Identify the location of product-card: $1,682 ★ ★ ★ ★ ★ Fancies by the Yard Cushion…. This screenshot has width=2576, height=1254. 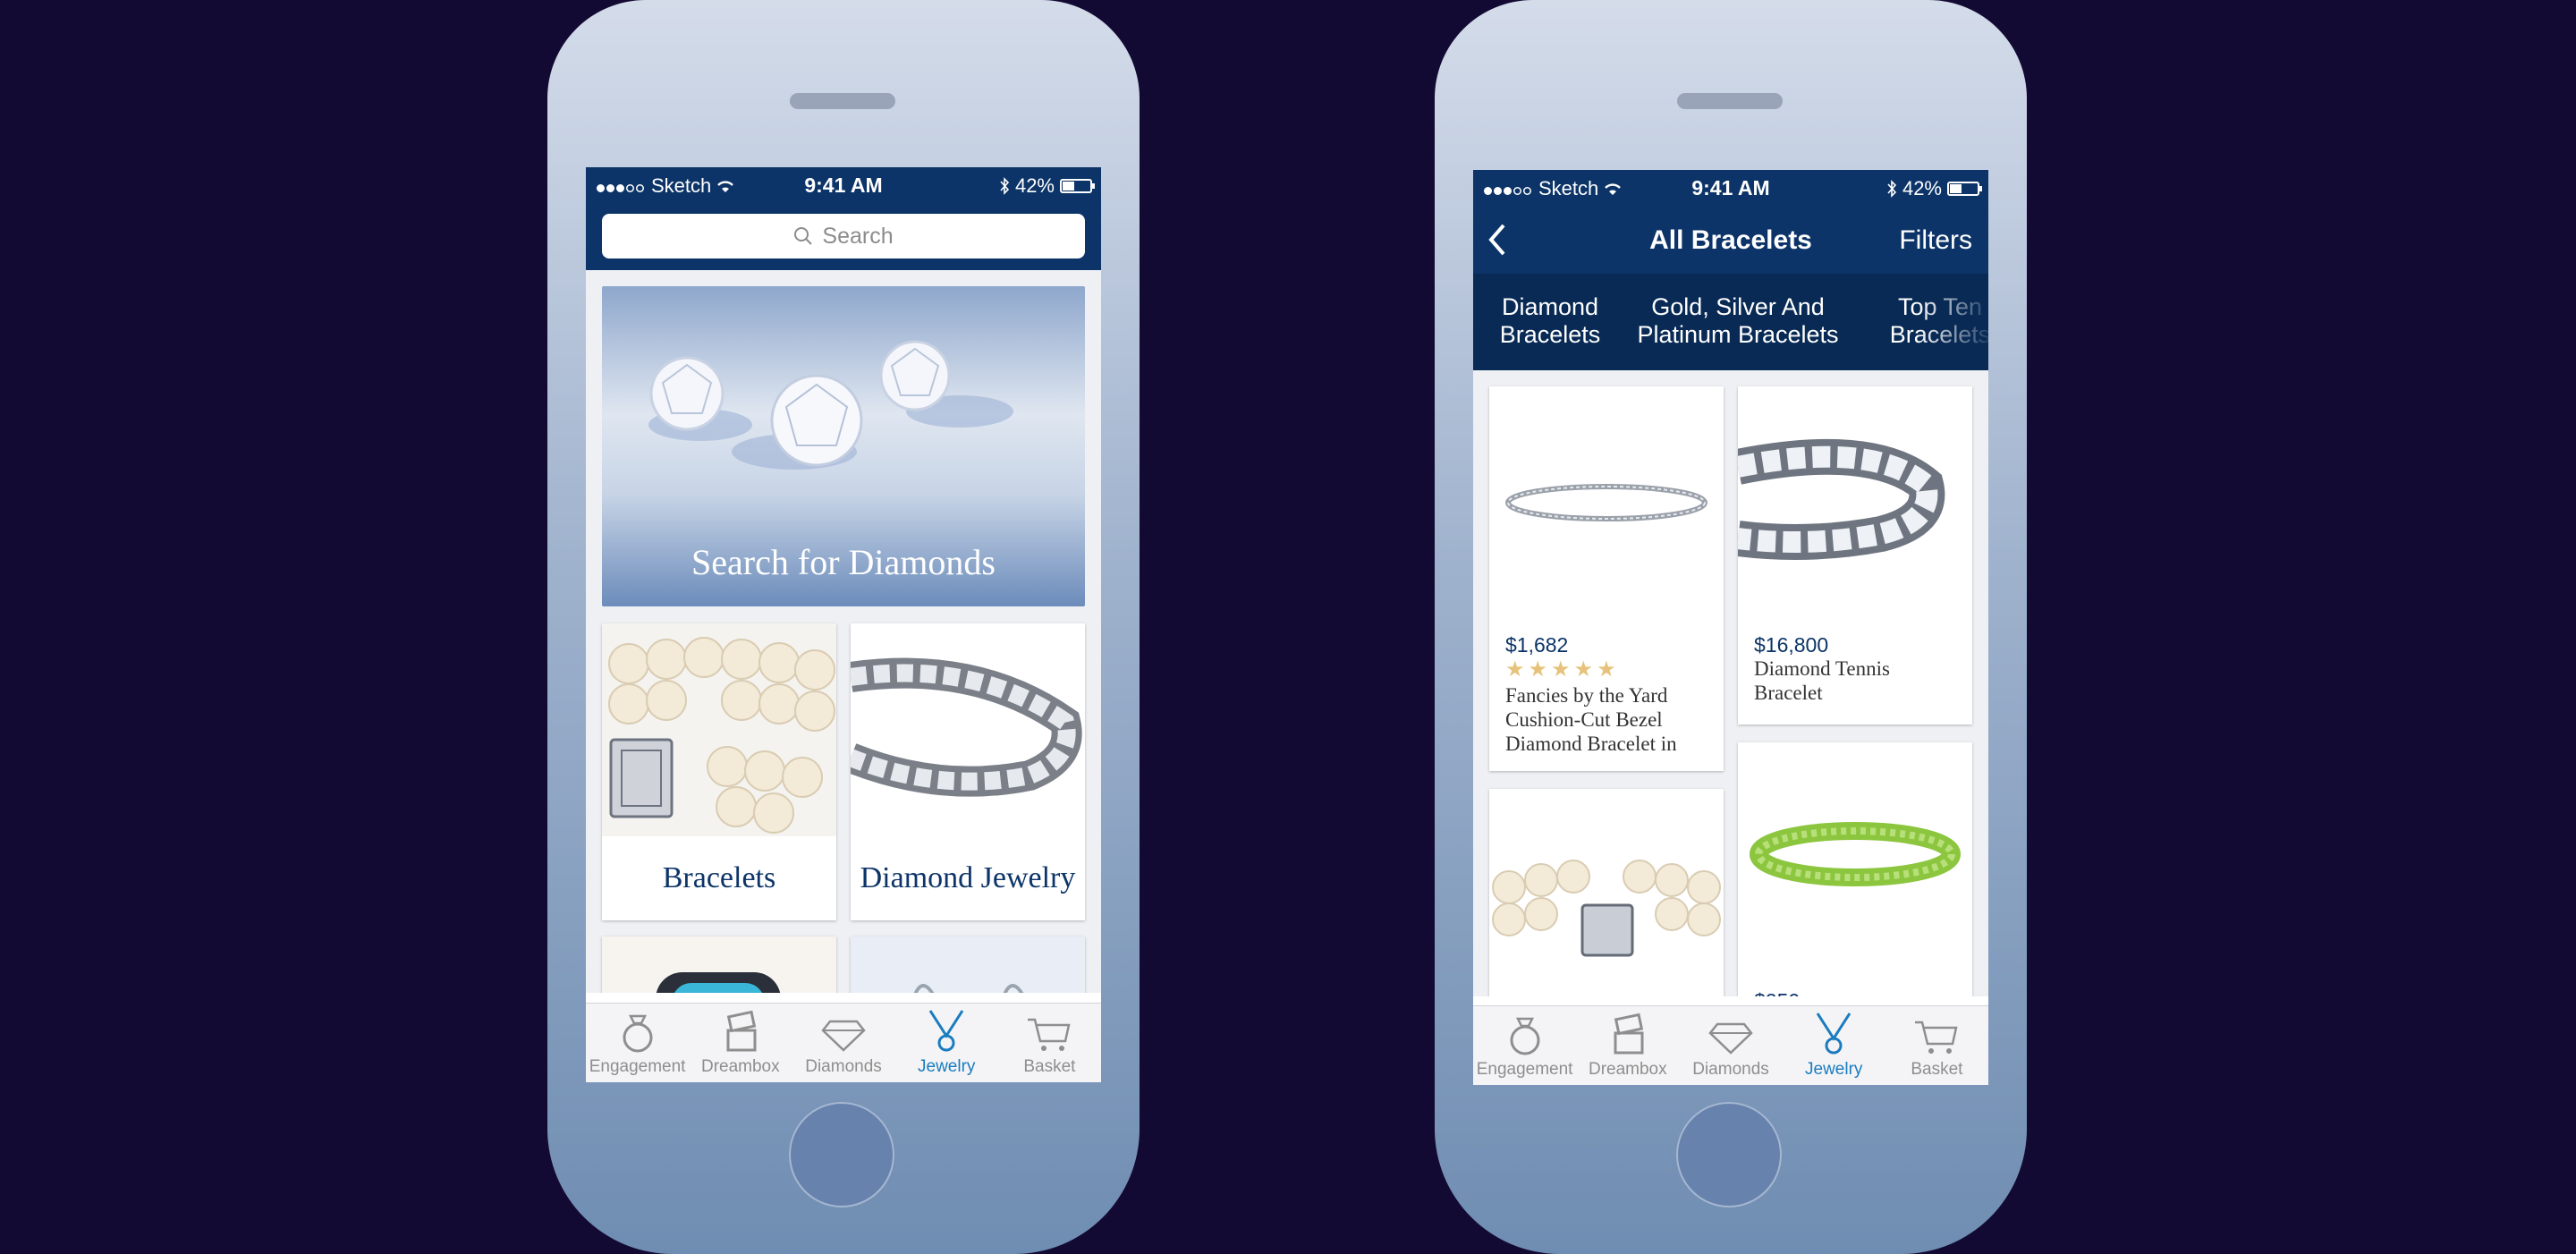
(1606, 578).